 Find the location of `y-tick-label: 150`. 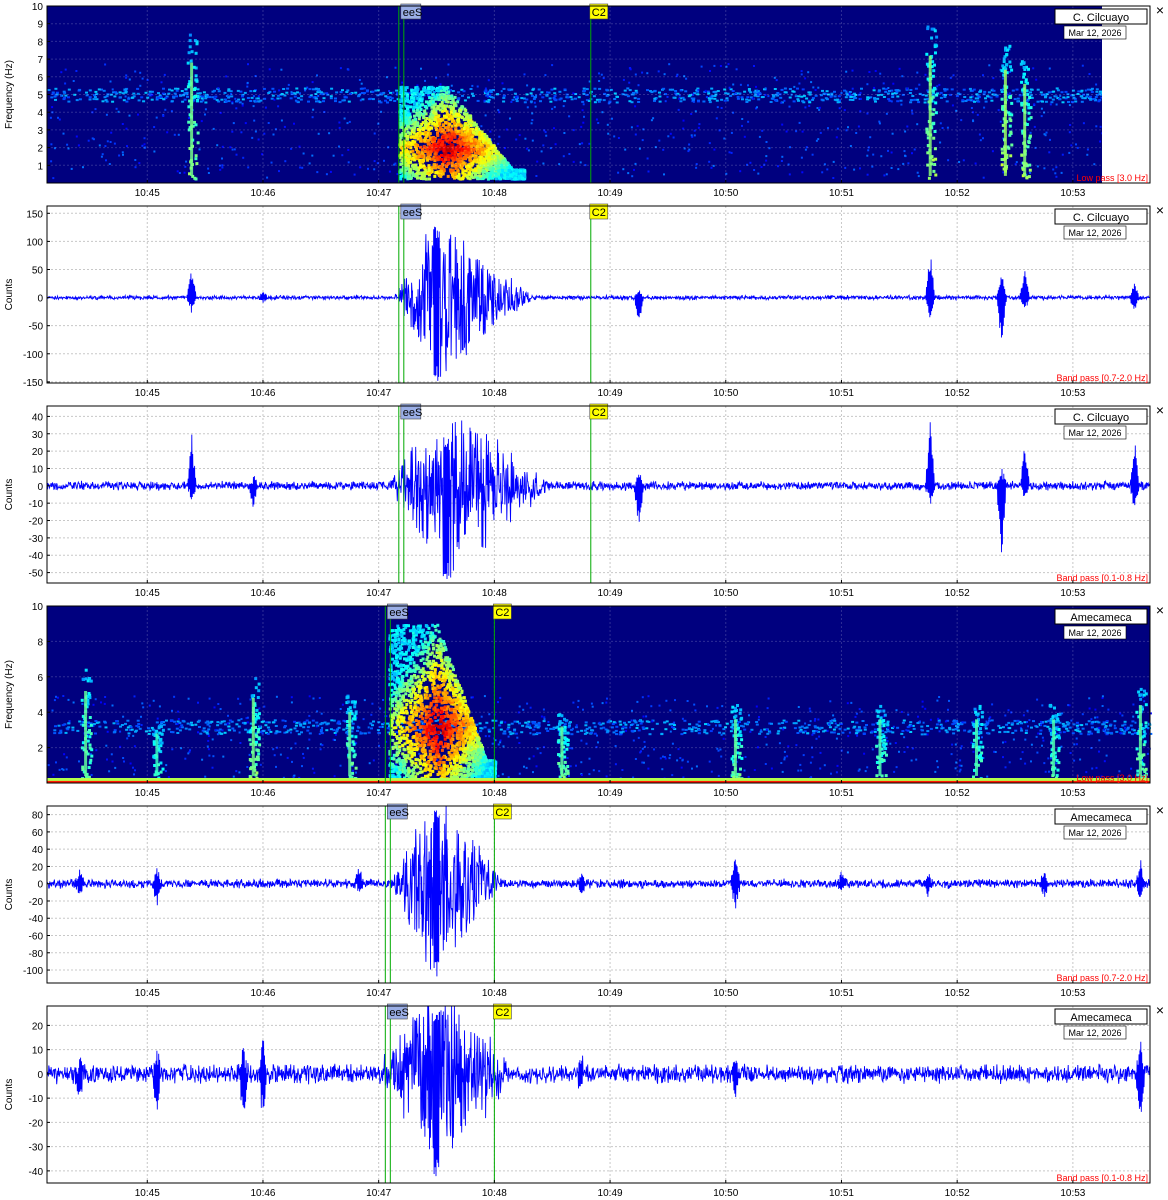

y-tick-label: 150 is located at coordinates (34, 214).